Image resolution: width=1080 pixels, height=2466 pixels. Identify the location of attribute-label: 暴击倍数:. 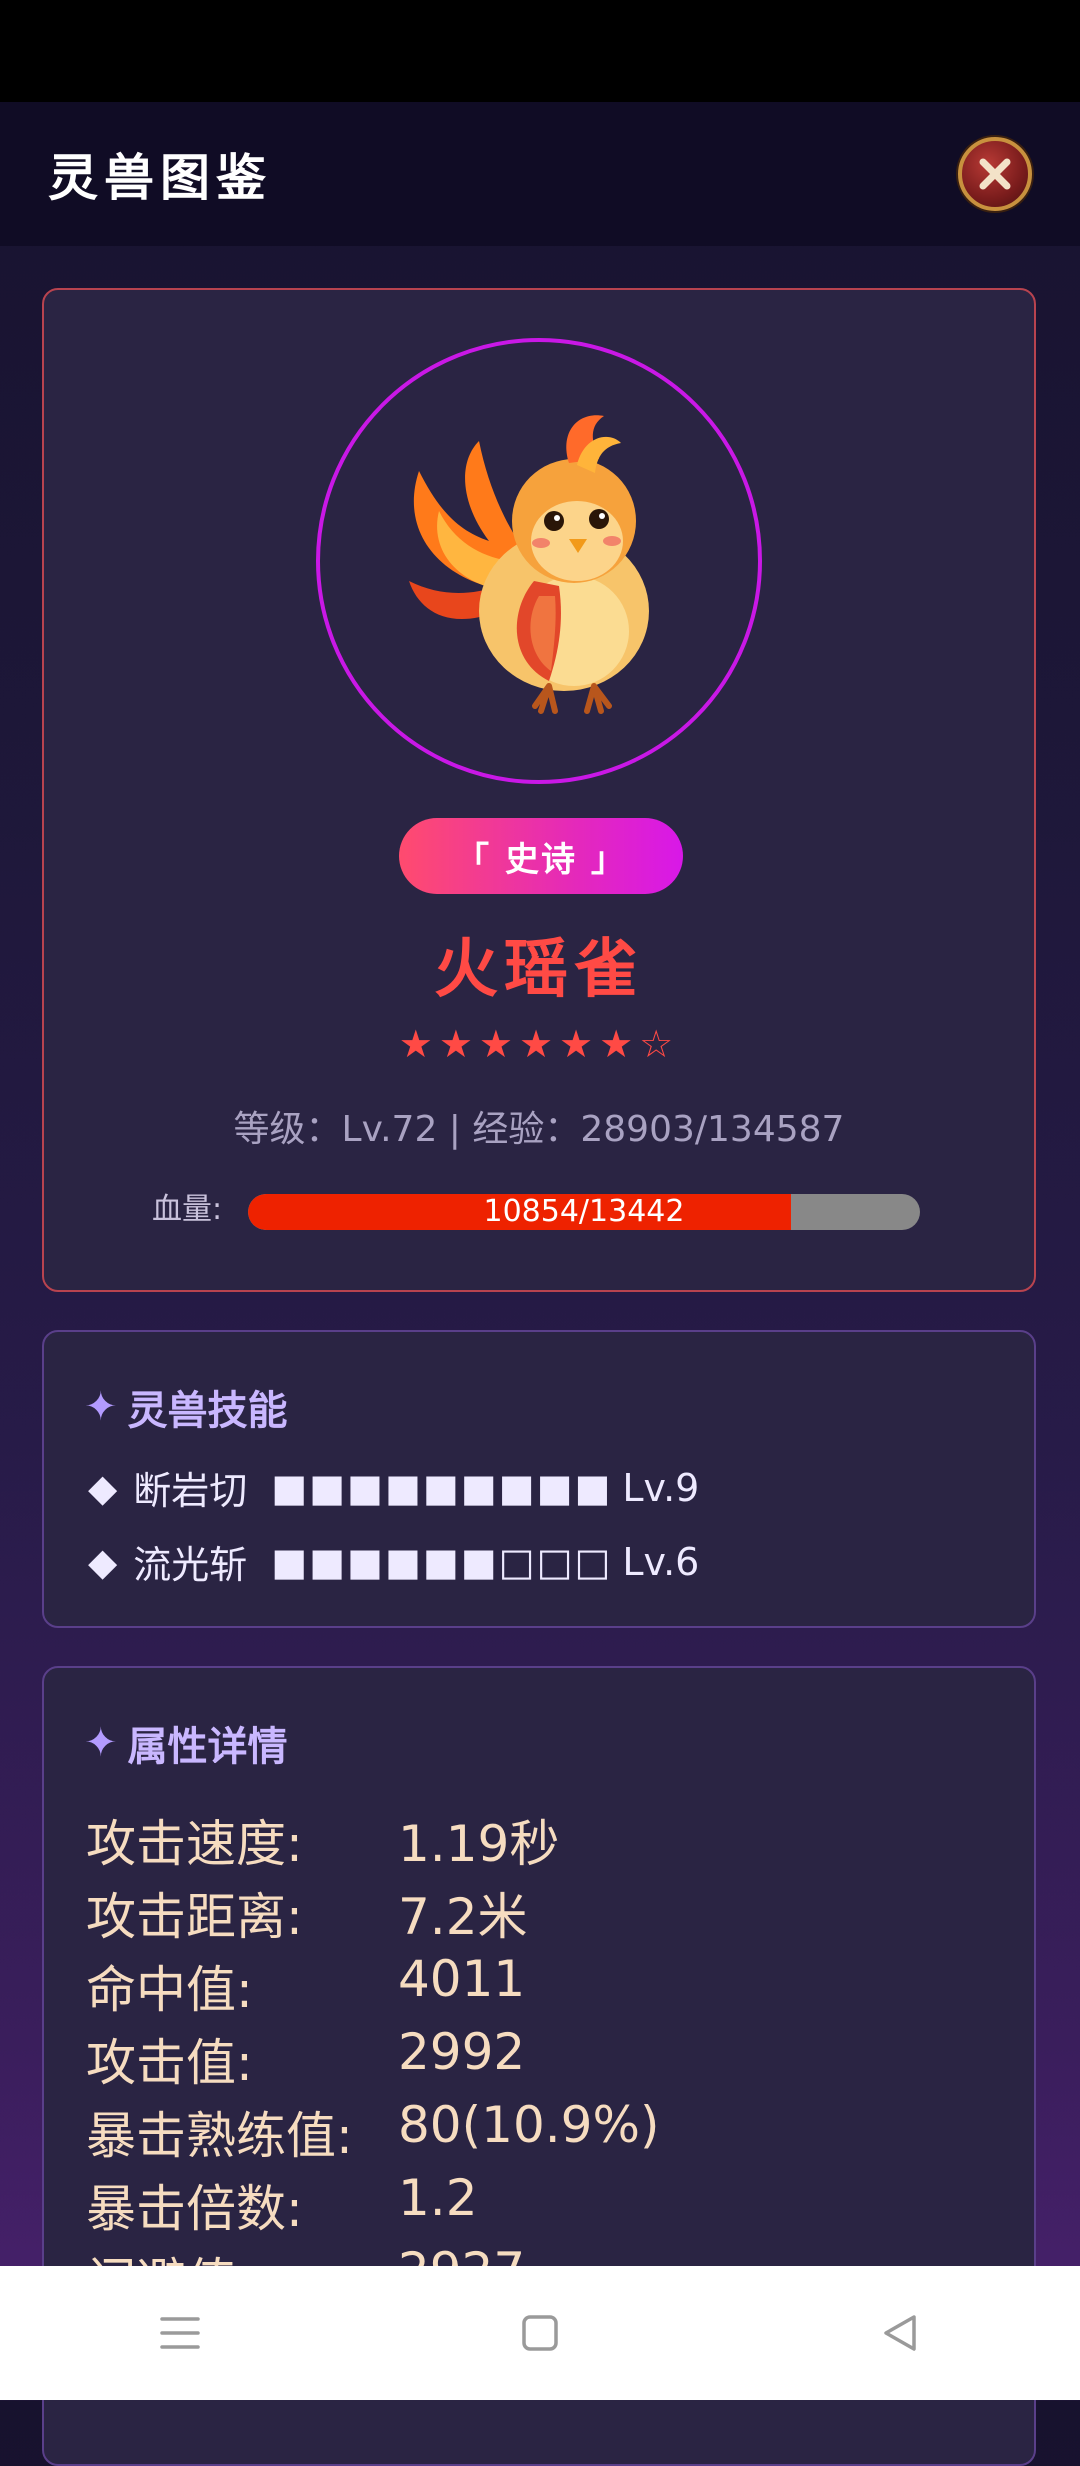
(194, 2209).